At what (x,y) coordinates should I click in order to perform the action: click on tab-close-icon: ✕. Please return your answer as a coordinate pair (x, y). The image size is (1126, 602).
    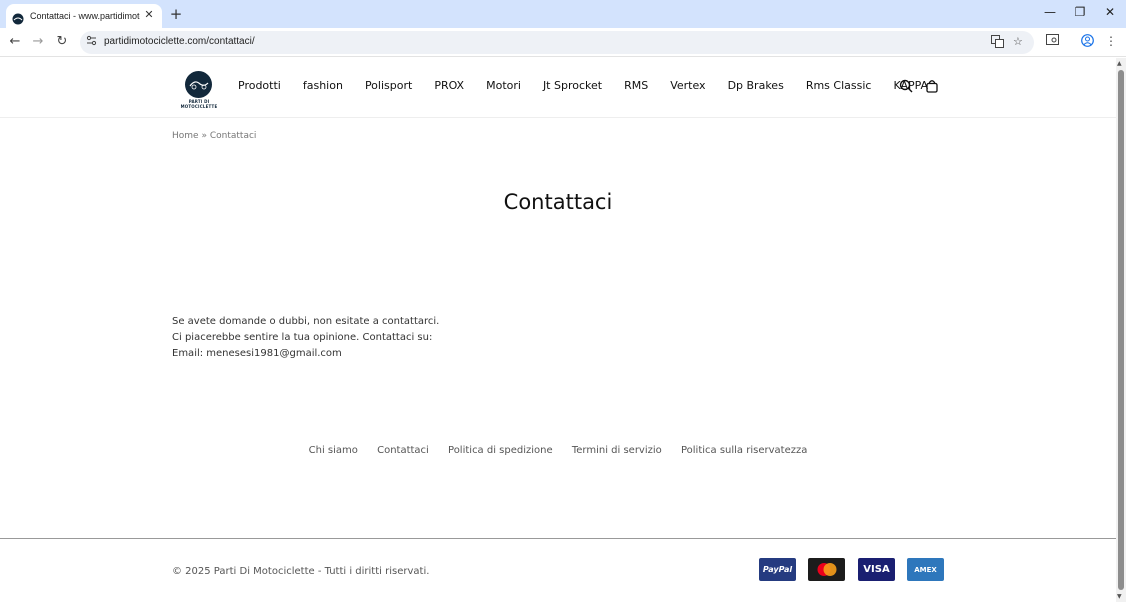
    Looking at the image, I should click on (149, 14).